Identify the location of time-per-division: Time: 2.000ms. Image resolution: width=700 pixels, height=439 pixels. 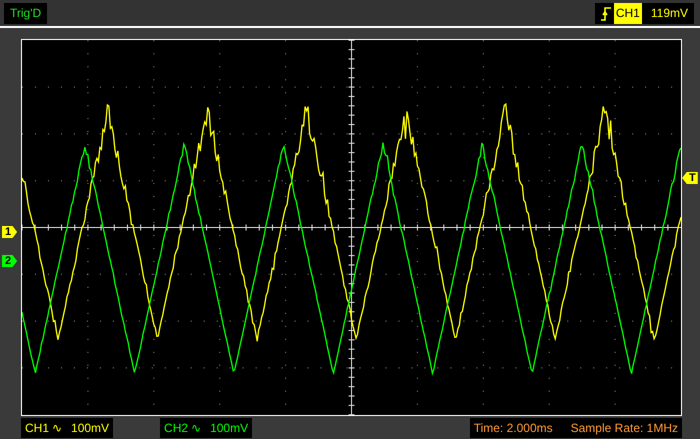
(513, 428).